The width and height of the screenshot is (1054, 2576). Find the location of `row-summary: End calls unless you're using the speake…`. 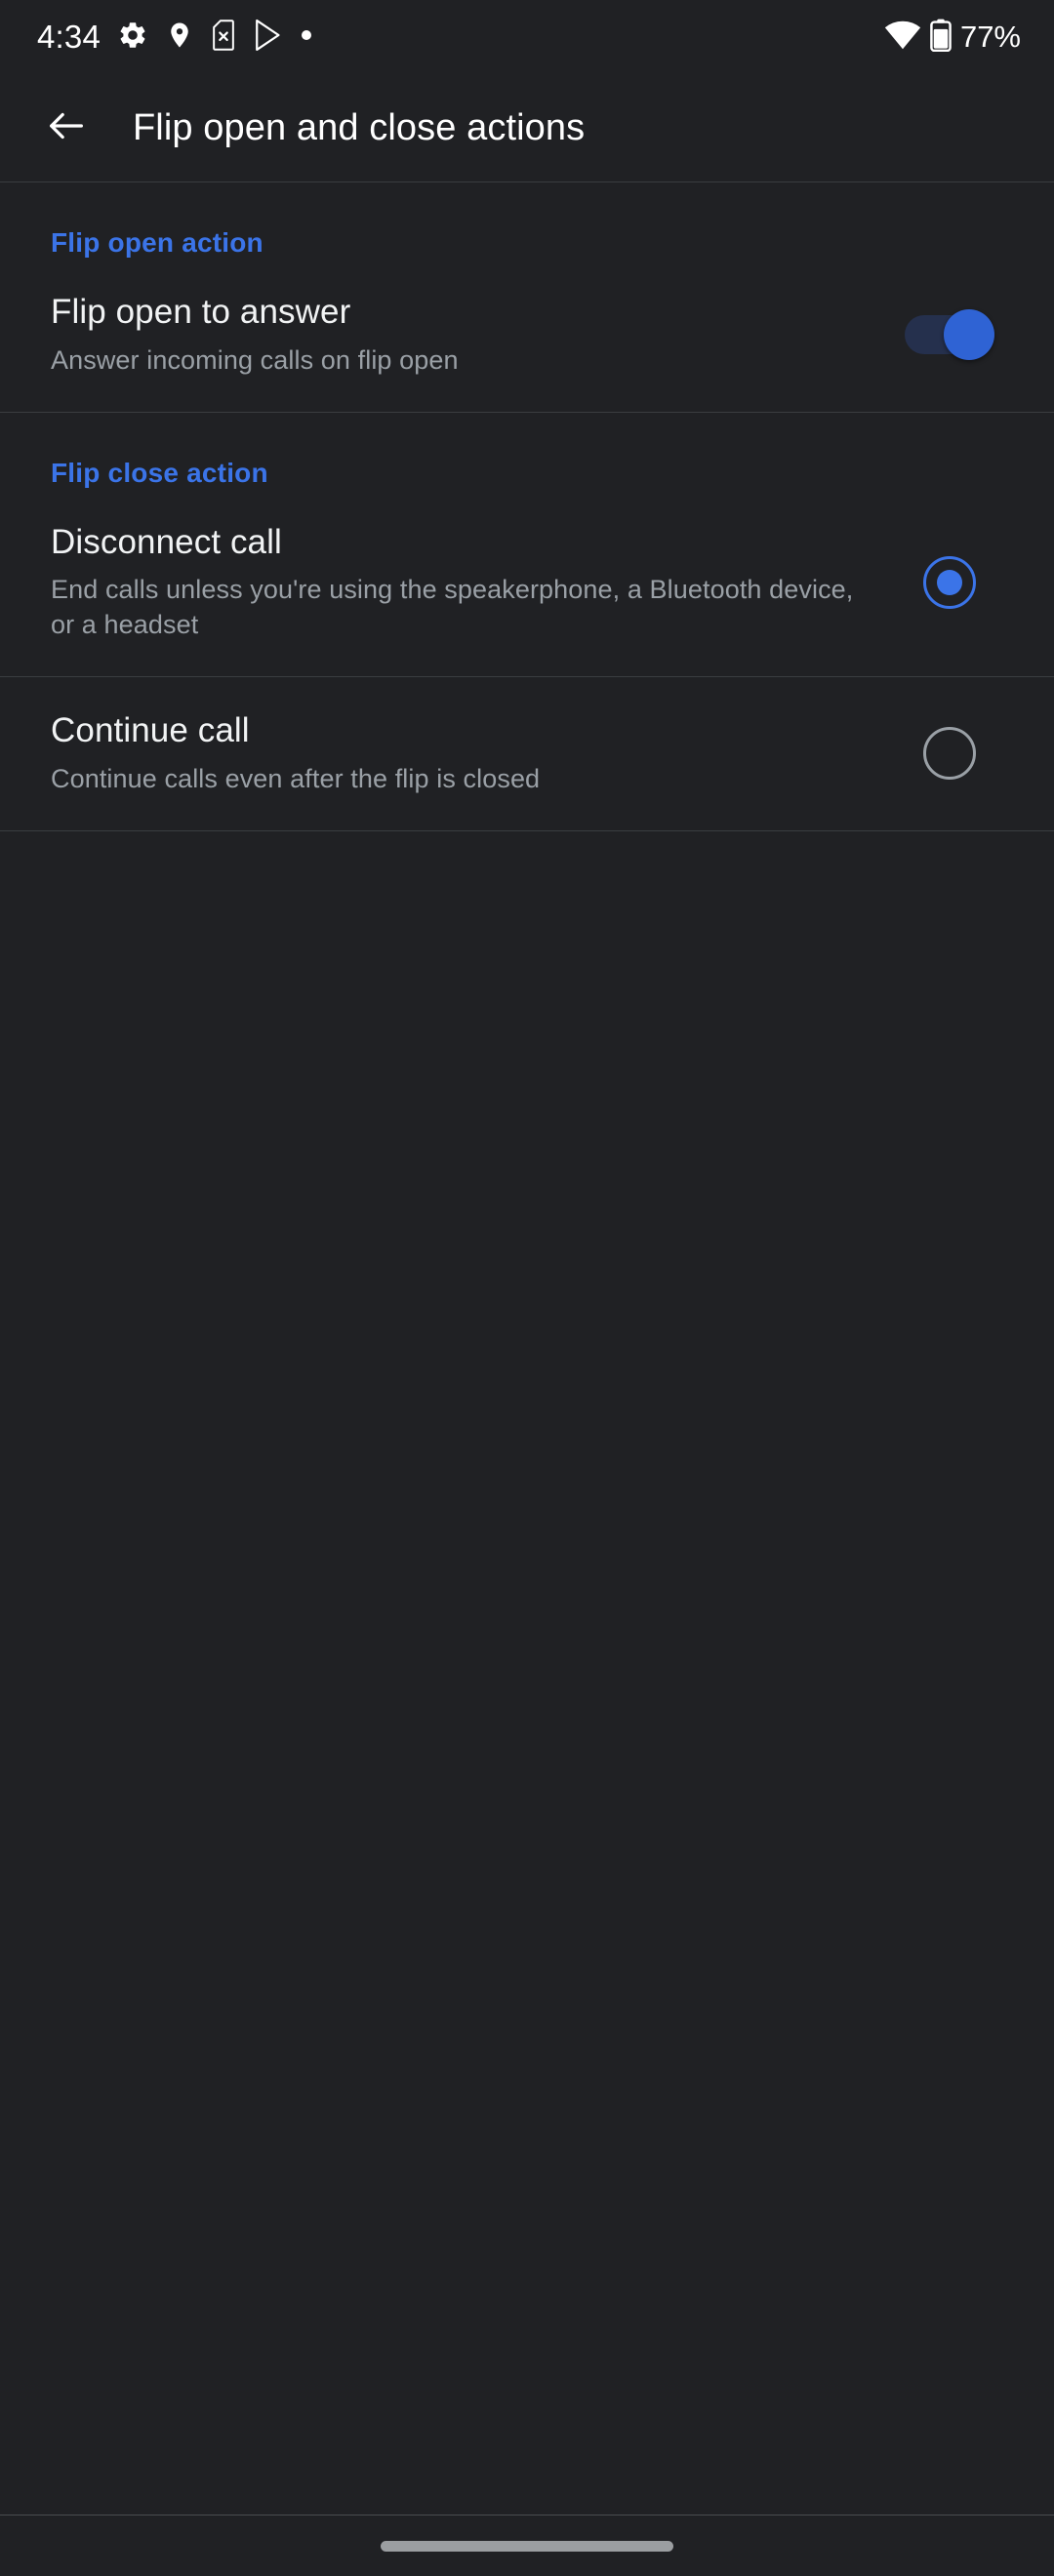

row-summary: End calls unless you're using the speake… is located at coordinates (453, 607).